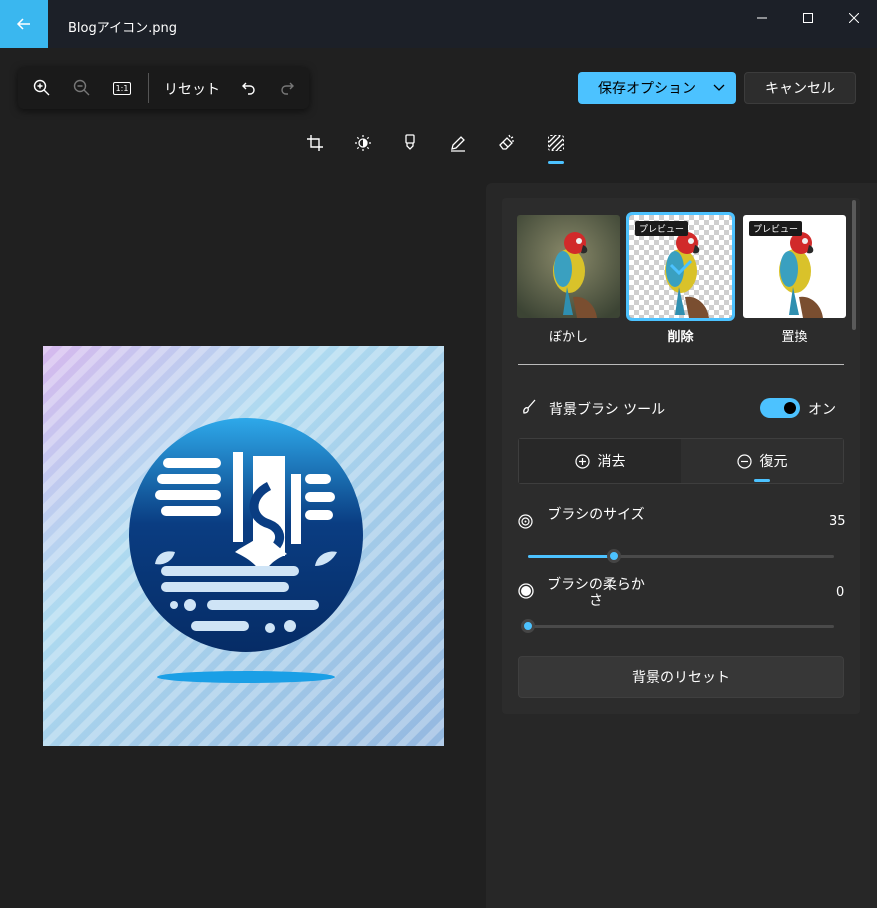 This screenshot has height=908, width=877. I want to click on brush-softness-label: ブラシの柔らかさ, so click(596, 593).